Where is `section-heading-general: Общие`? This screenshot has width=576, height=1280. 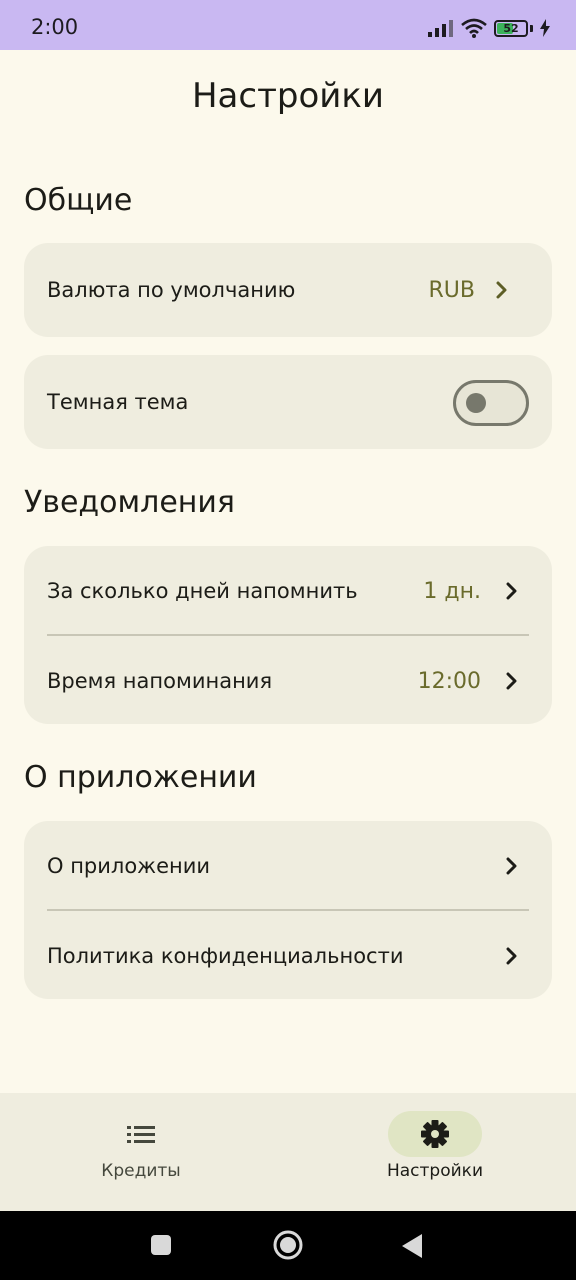 section-heading-general: Общие is located at coordinates (78, 200).